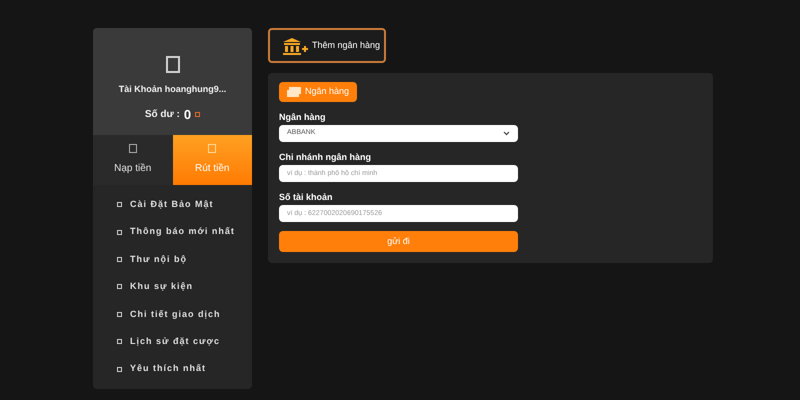 The image size is (800, 400). What do you see at coordinates (172, 260) in the screenshot?
I see `menu-item: Thư nội bộ` at bounding box center [172, 260].